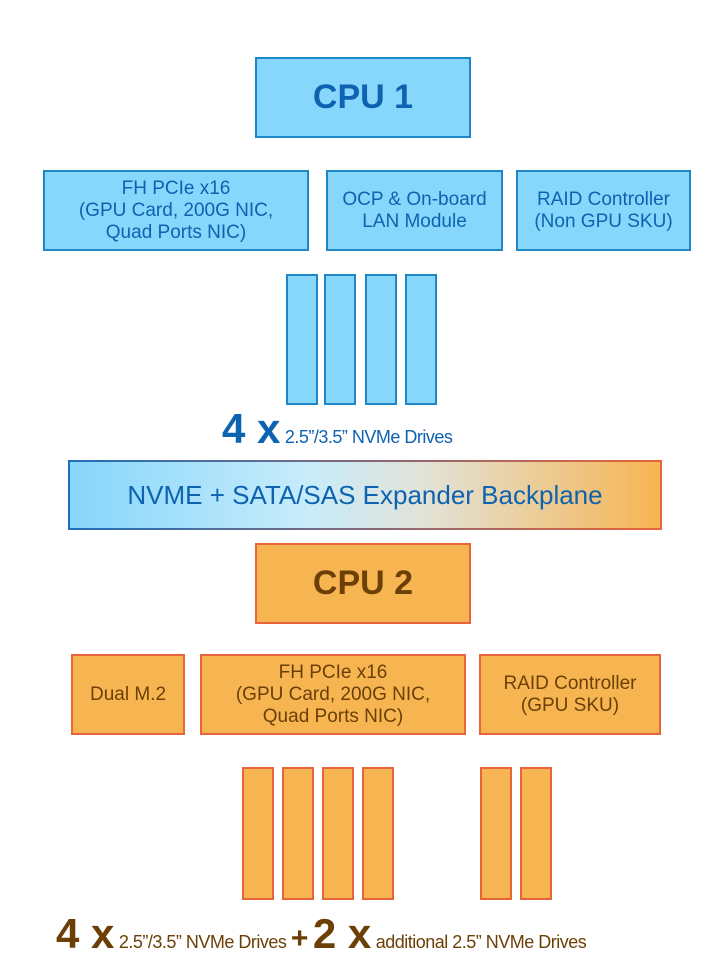 This screenshot has height=974, width=728. Describe the element at coordinates (570, 694) in the screenshot. I see `cpu2-raid-slot: RAID Controller (GPU SKU)` at that location.